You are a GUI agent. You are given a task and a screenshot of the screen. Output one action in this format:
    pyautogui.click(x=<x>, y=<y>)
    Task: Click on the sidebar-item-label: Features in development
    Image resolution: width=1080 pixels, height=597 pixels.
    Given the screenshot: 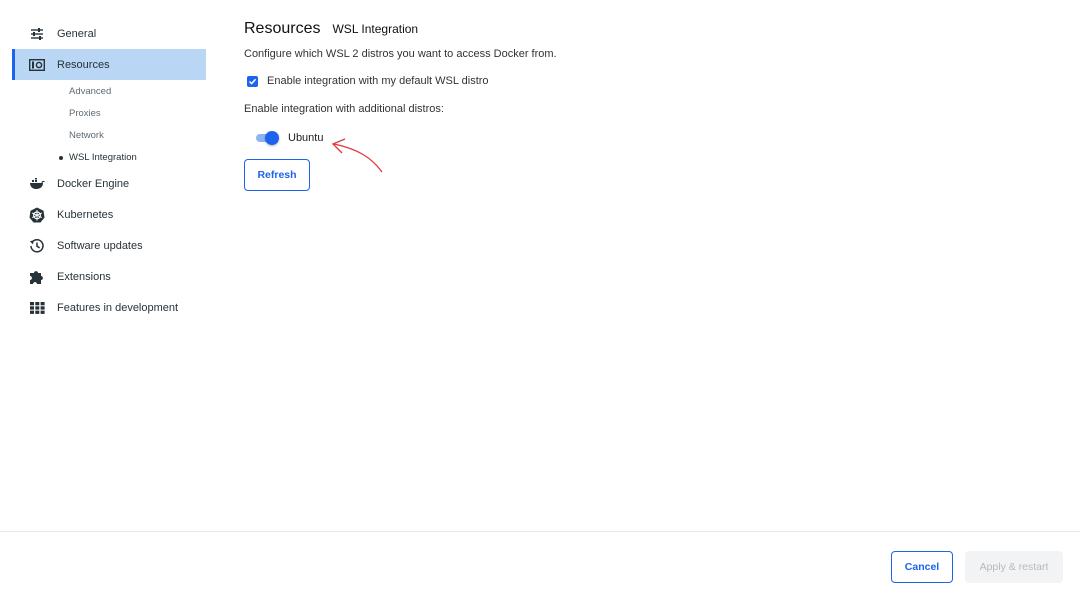 What is the action you would take?
    pyautogui.click(x=118, y=307)
    